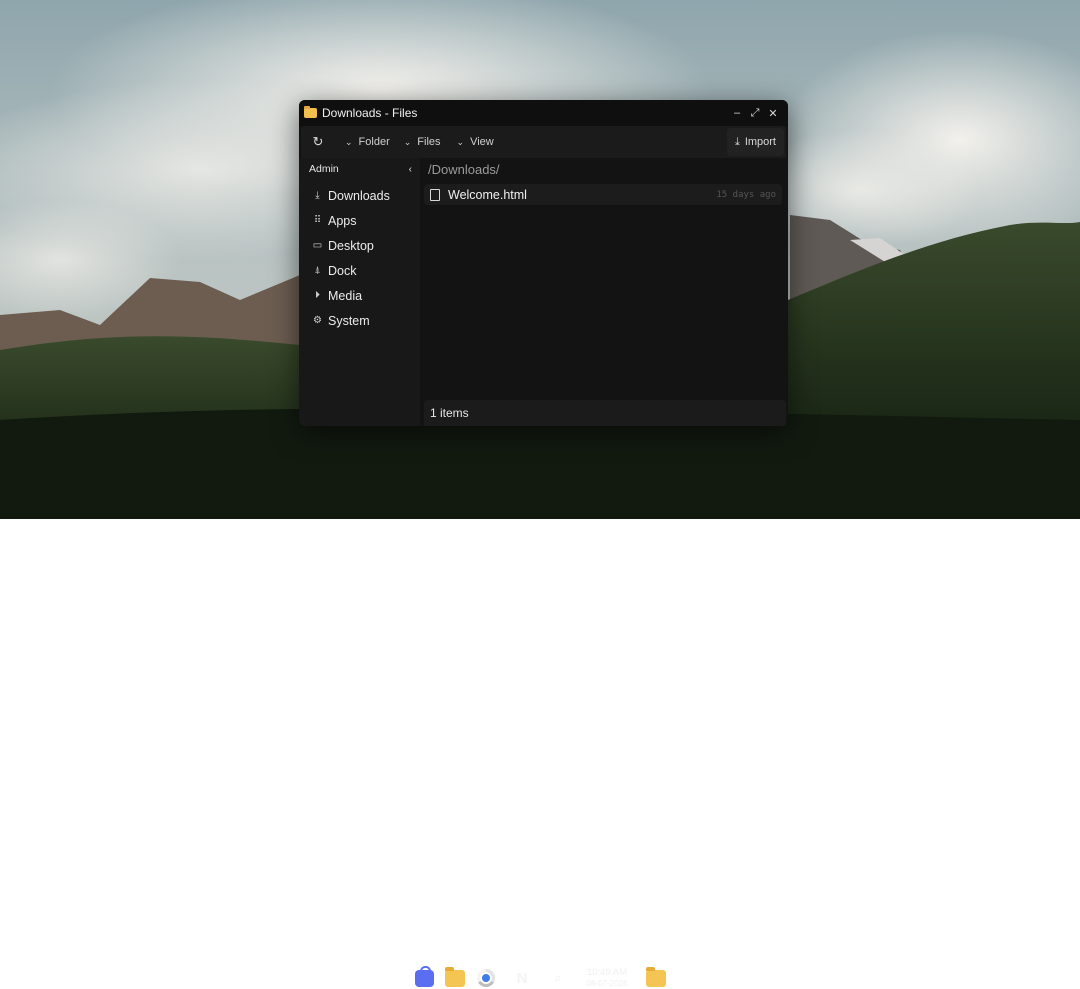 The height and width of the screenshot is (989, 1080). Describe the element at coordinates (543, 142) in the screenshot. I see `toolbar: ↻ ⌄ Folder ⌄ Files ⌄ View ⤓ Import` at that location.